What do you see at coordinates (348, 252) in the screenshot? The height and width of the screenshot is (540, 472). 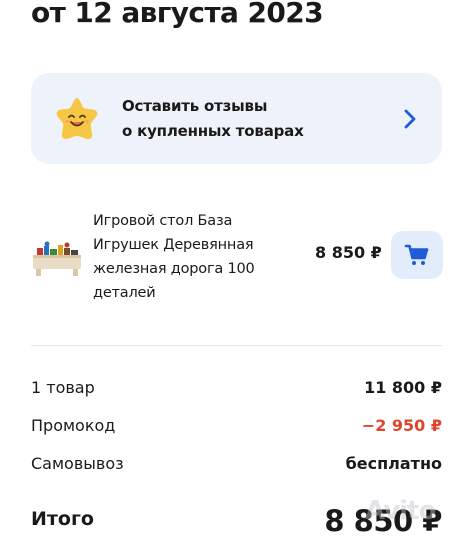 I see `product-price: 8 850 ₽` at bounding box center [348, 252].